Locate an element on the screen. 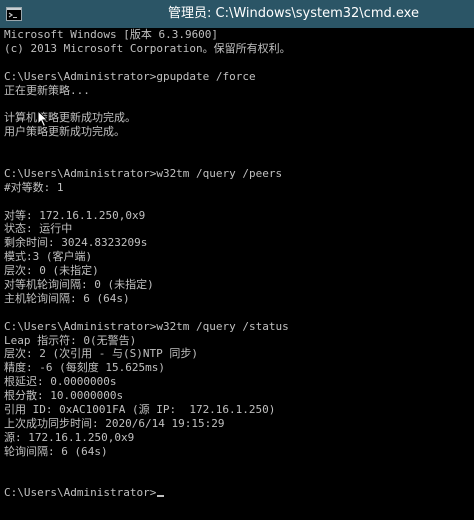 The width and height of the screenshot is (474, 520). console-line: 模式:3 (客户端) is located at coordinates (239, 257).